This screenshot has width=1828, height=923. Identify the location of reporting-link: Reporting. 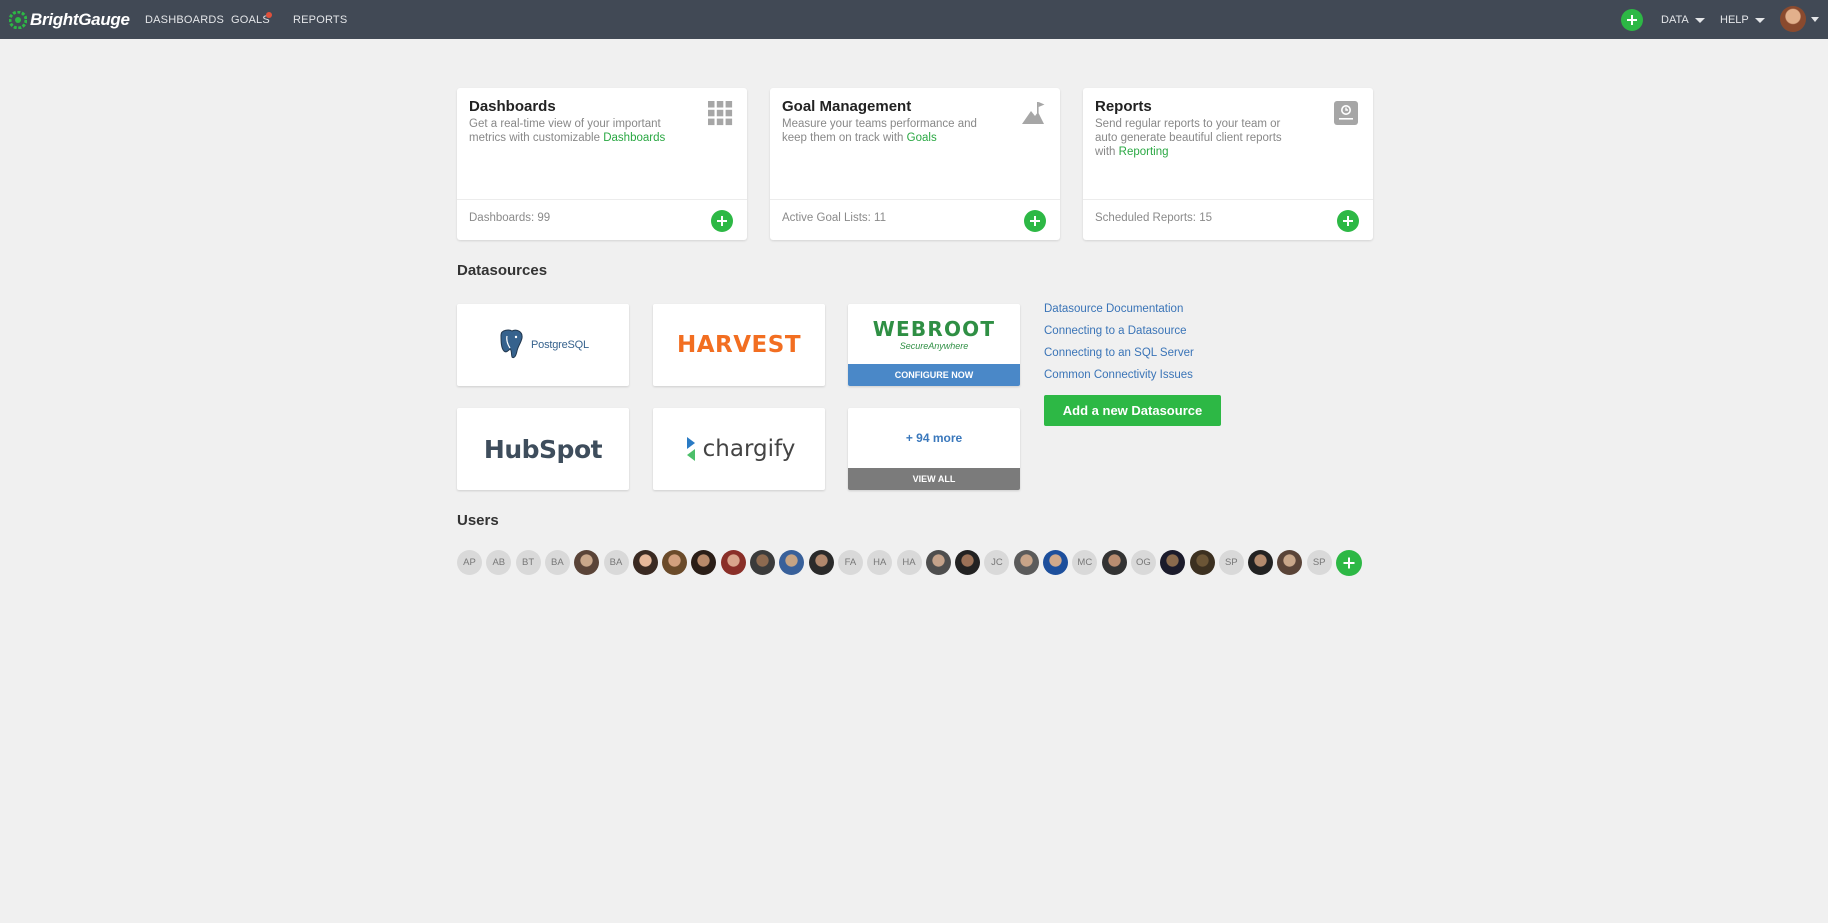
(1144, 152).